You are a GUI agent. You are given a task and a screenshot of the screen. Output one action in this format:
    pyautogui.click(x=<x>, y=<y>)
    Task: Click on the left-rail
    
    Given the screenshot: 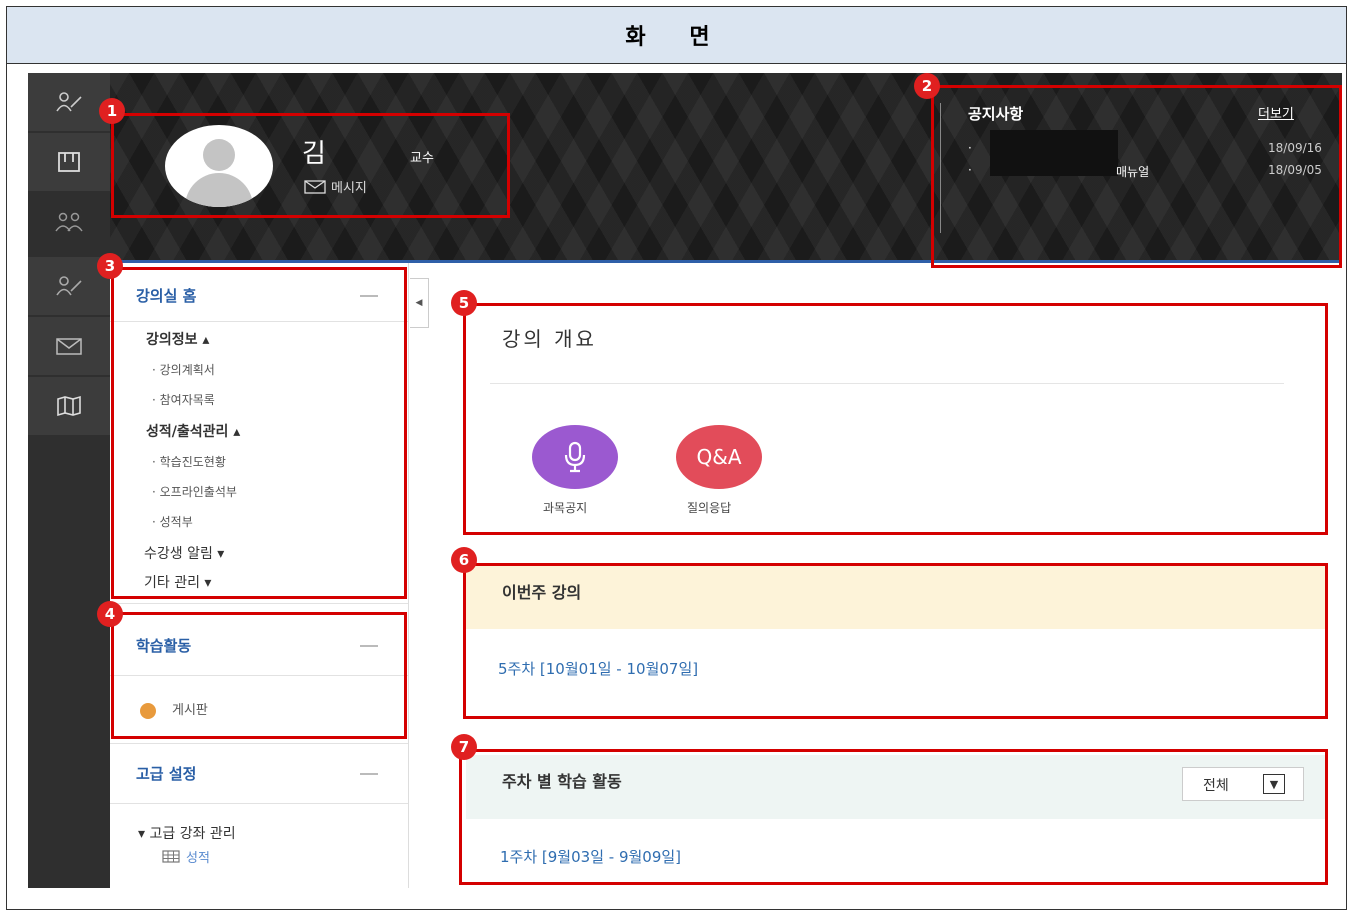 What is the action you would take?
    pyautogui.click(x=69, y=480)
    